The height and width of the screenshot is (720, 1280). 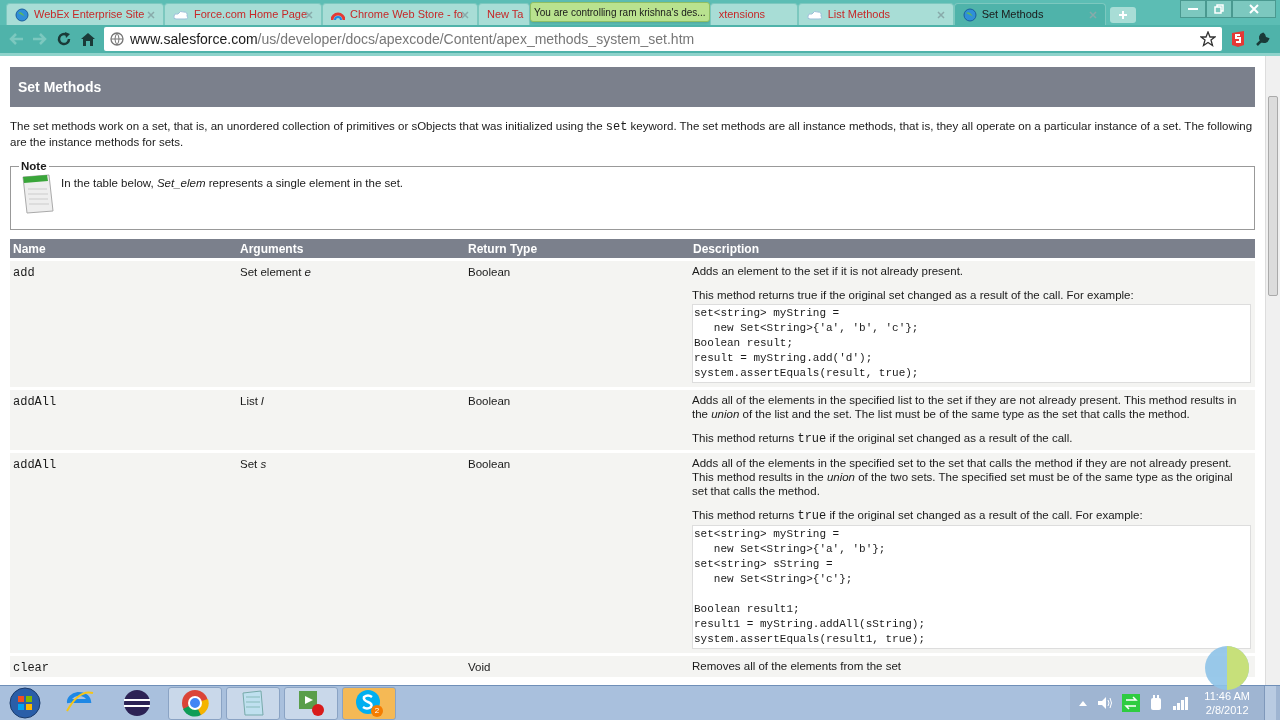 What do you see at coordinates (1029, 14) in the screenshot?
I see `browser-tab: Set Methods` at bounding box center [1029, 14].